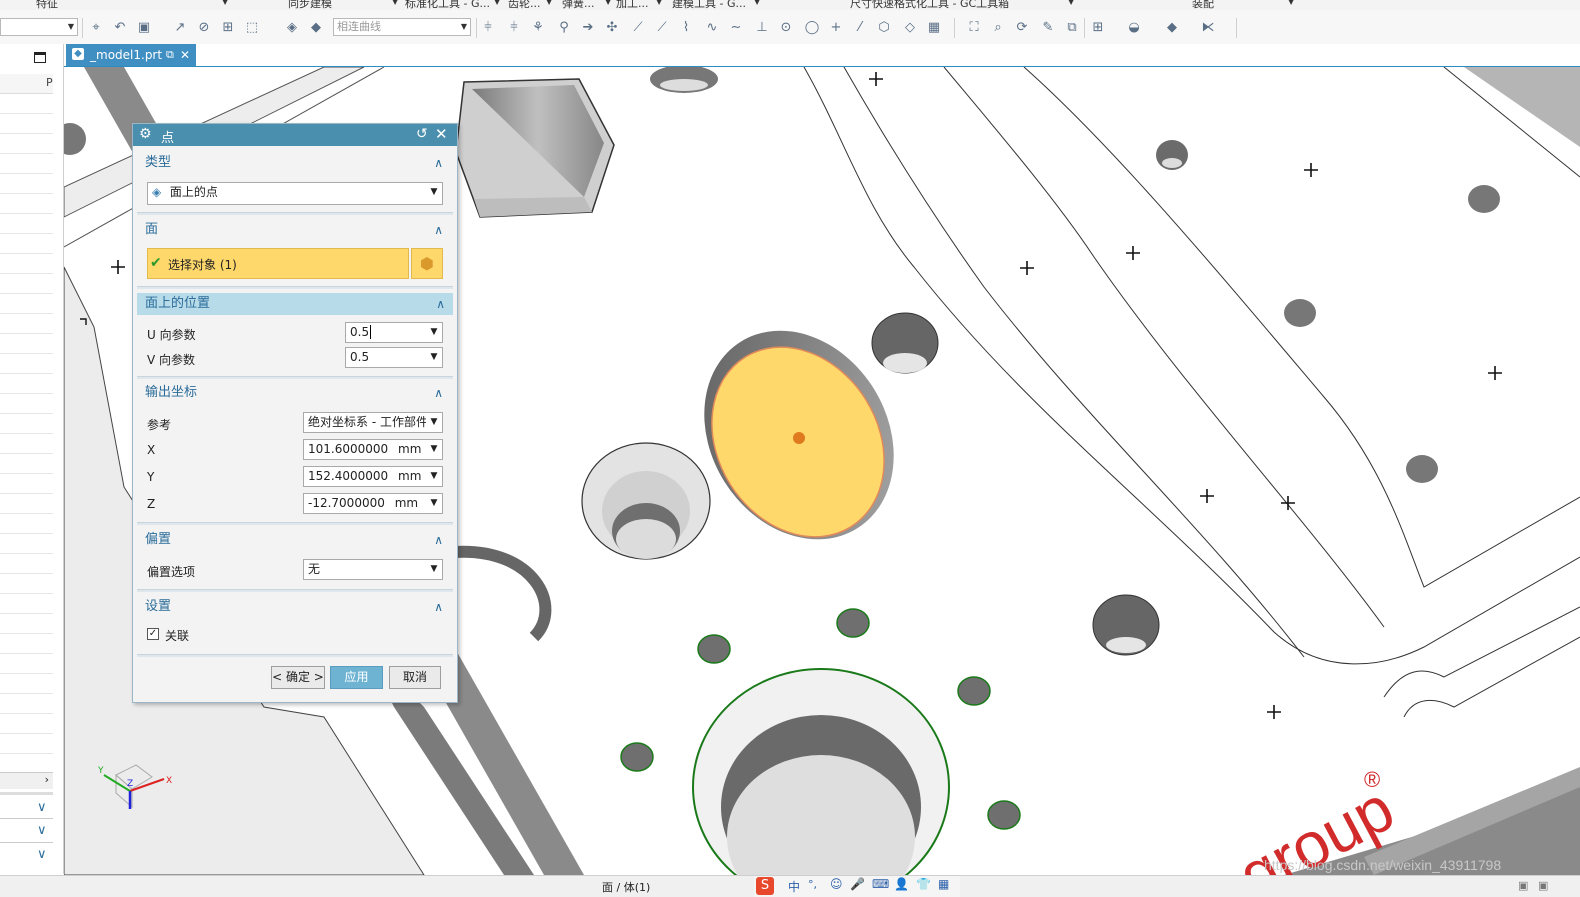  I want to click on section-view-icon: ⧔, so click(1208, 27).